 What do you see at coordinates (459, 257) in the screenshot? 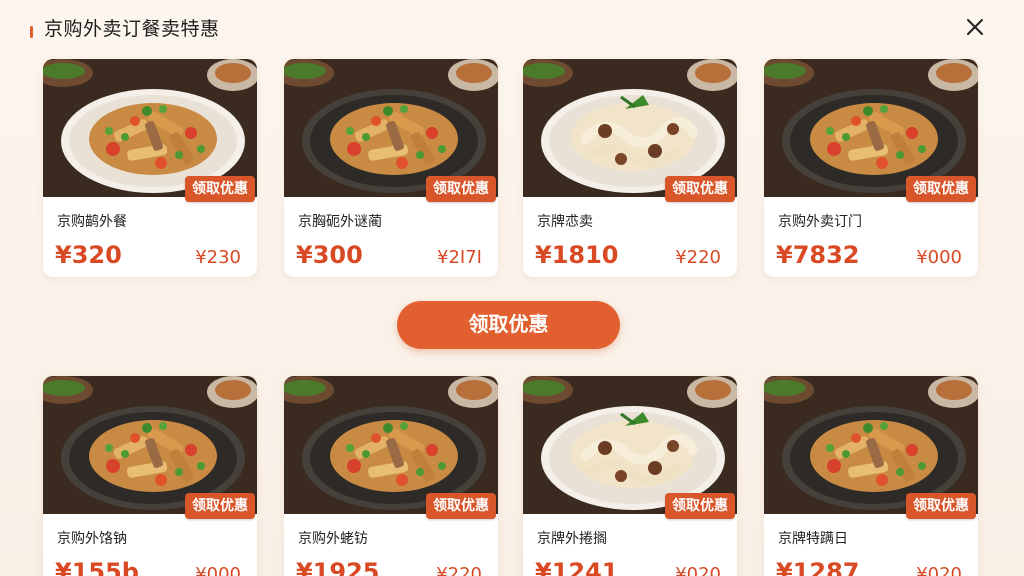
I see `original-price: ¥2I7I` at bounding box center [459, 257].